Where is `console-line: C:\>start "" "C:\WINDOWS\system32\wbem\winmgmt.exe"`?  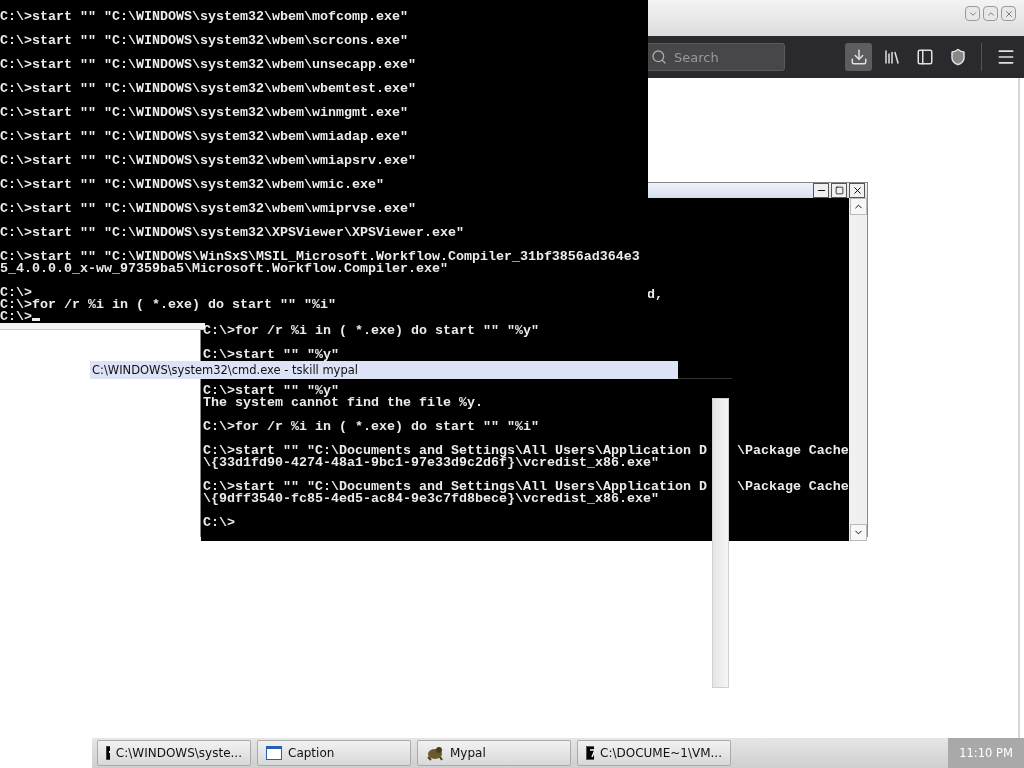 console-line: C:\>start "" "C:\WINDOWS\system32\wbem\winmgmt.exe" is located at coordinates (204, 113).